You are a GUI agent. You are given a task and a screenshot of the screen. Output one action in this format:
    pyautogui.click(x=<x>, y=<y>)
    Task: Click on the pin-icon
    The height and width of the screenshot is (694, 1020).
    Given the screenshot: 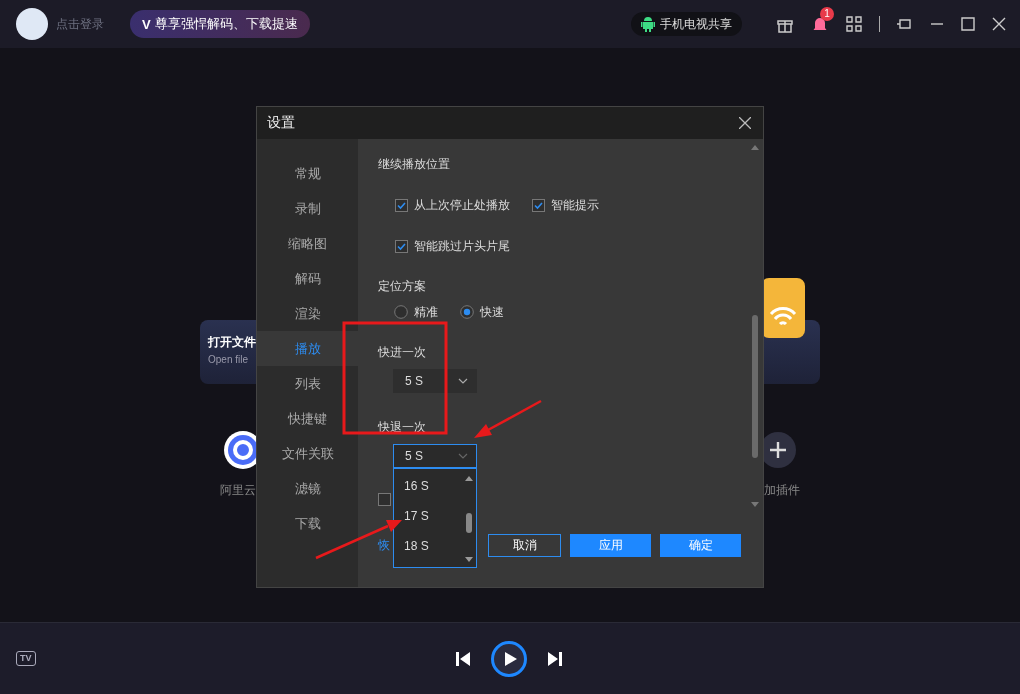 What is the action you would take?
    pyautogui.click(x=905, y=24)
    